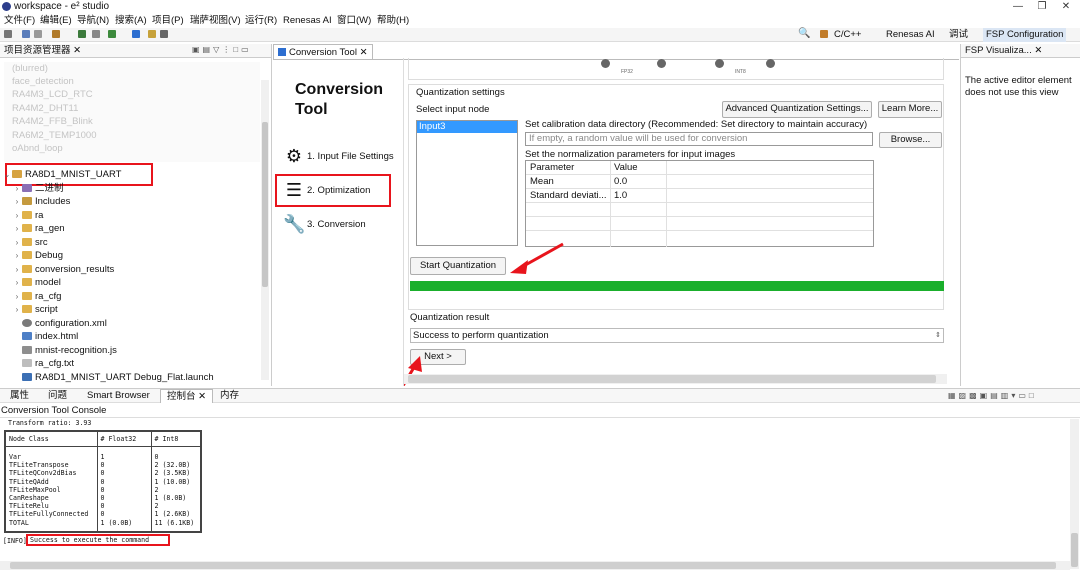 This screenshot has width=1080, height=585. What do you see at coordinates (45, 109) in the screenshot?
I see `tree-item-blurred: RA4M2_DHT11` at bounding box center [45, 109].